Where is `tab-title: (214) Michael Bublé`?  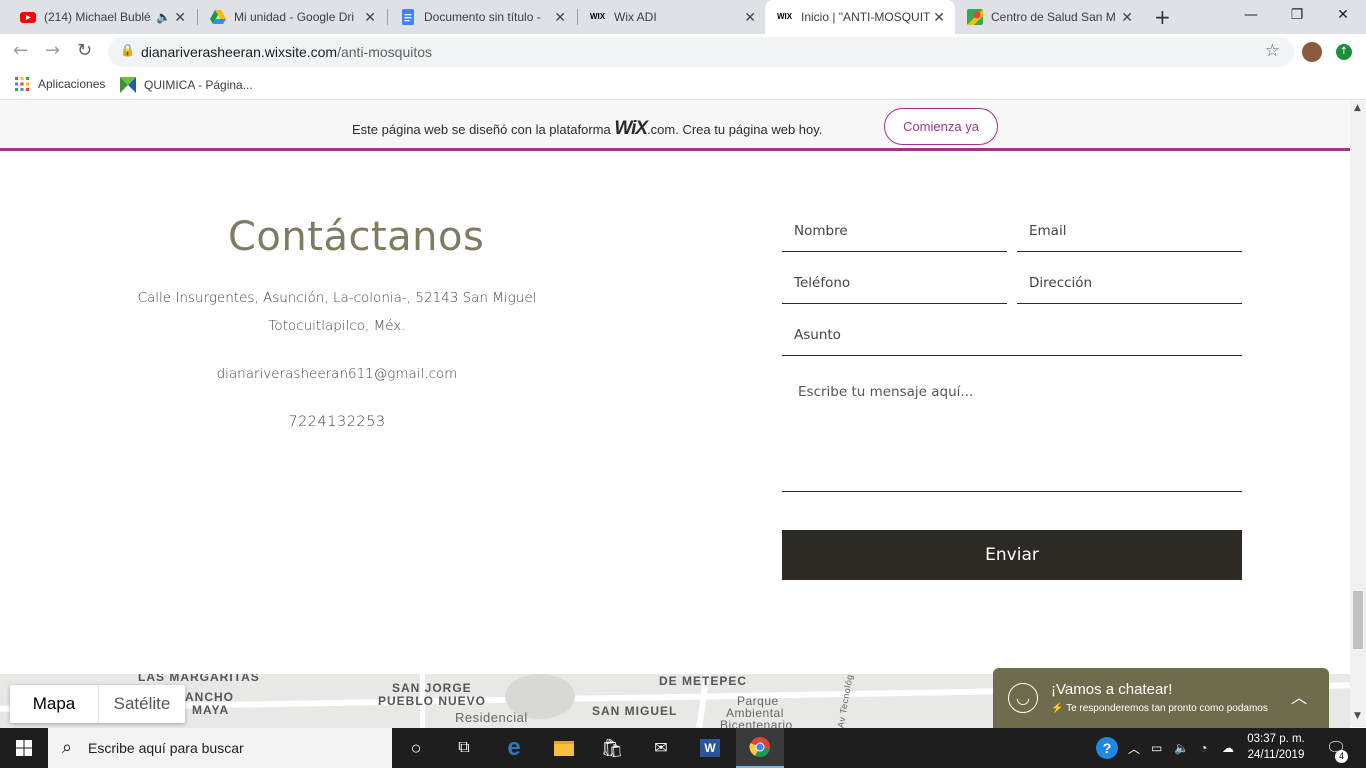 tab-title: (214) Michael Bublé is located at coordinates (97, 17).